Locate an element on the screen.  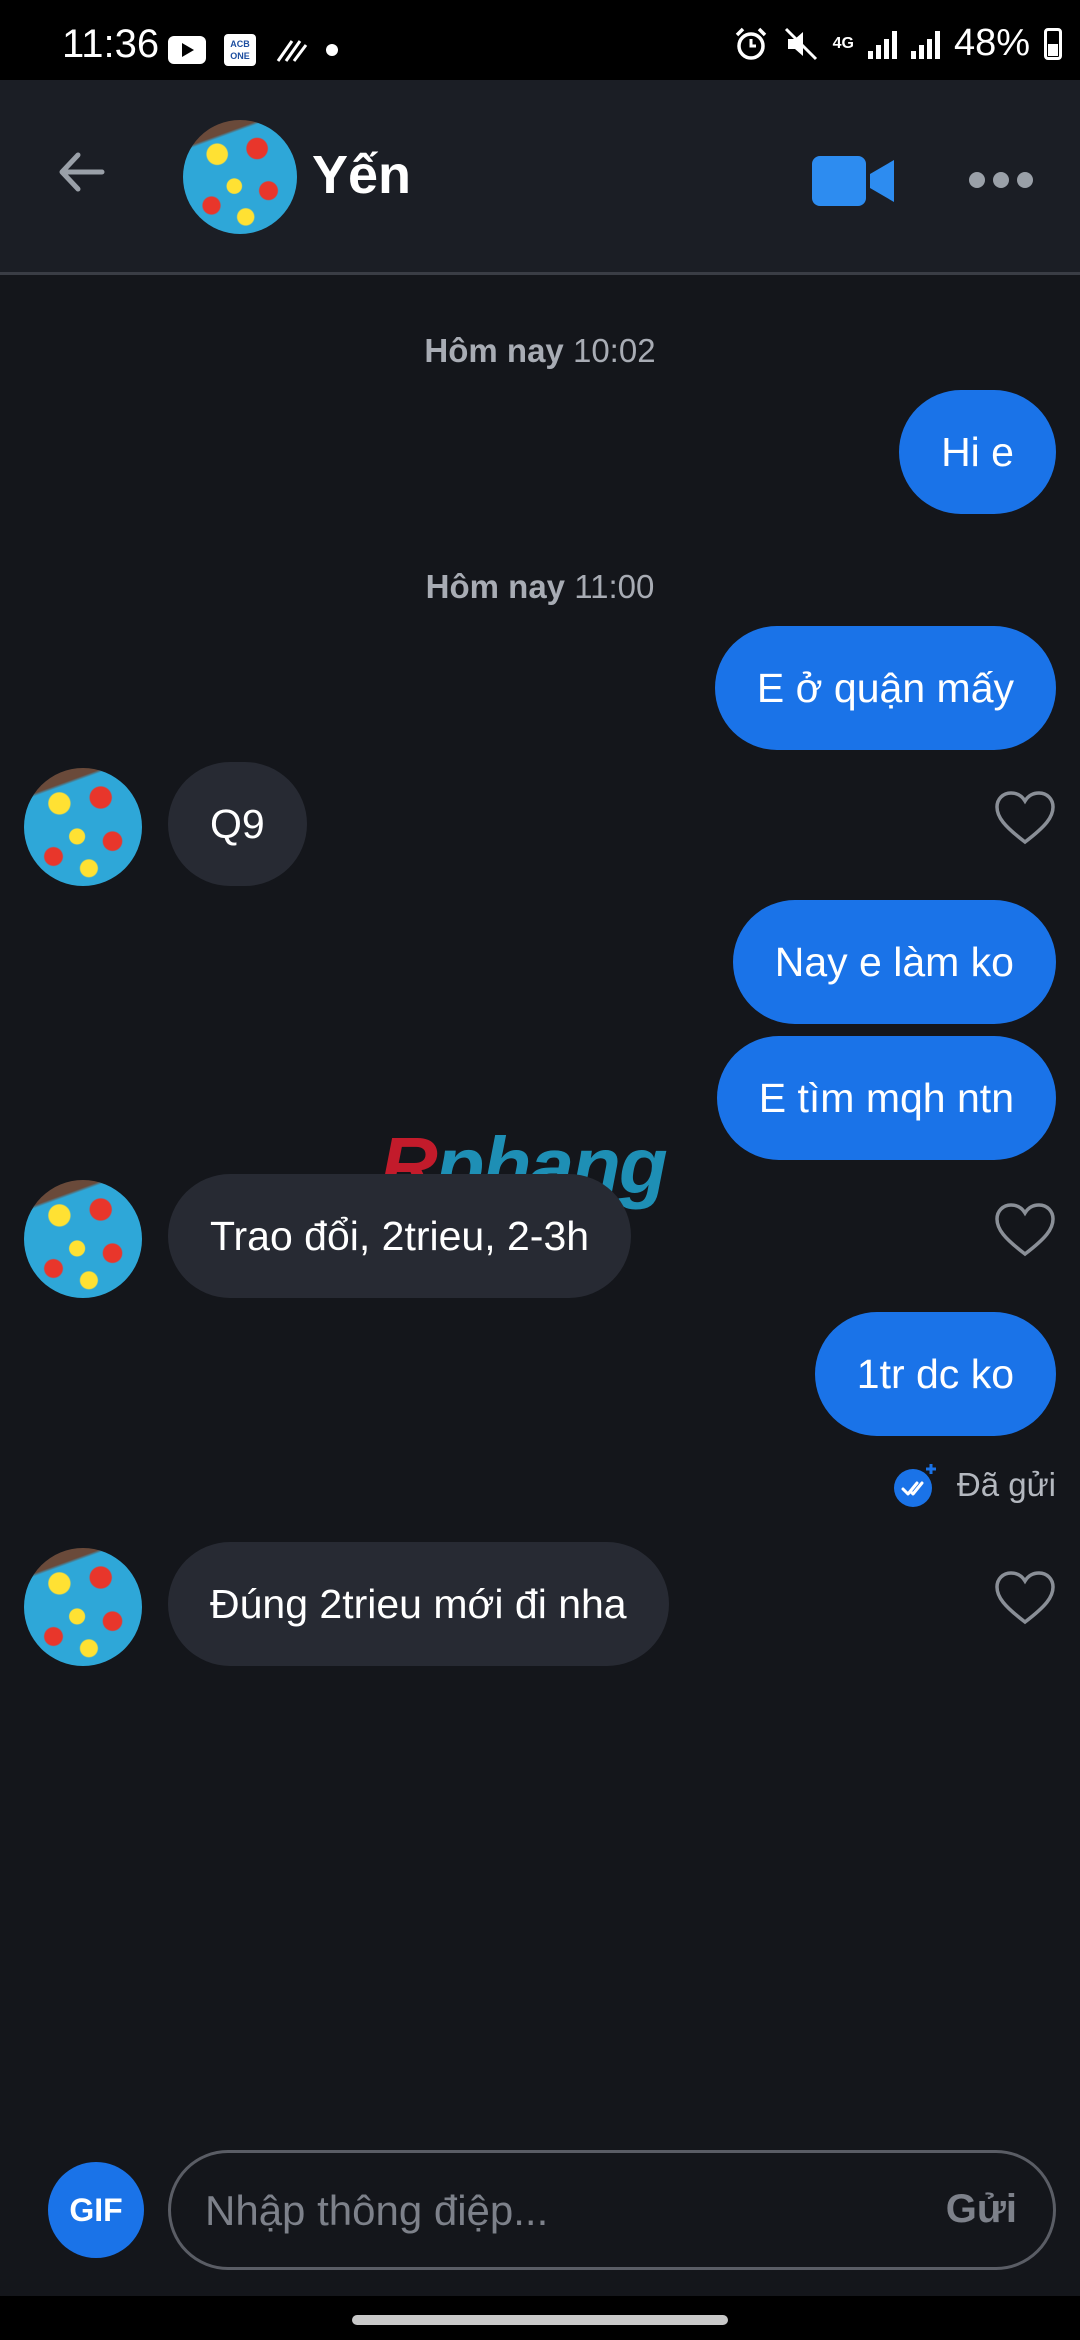
arrow-left-icon is located at coordinates (82, 172).